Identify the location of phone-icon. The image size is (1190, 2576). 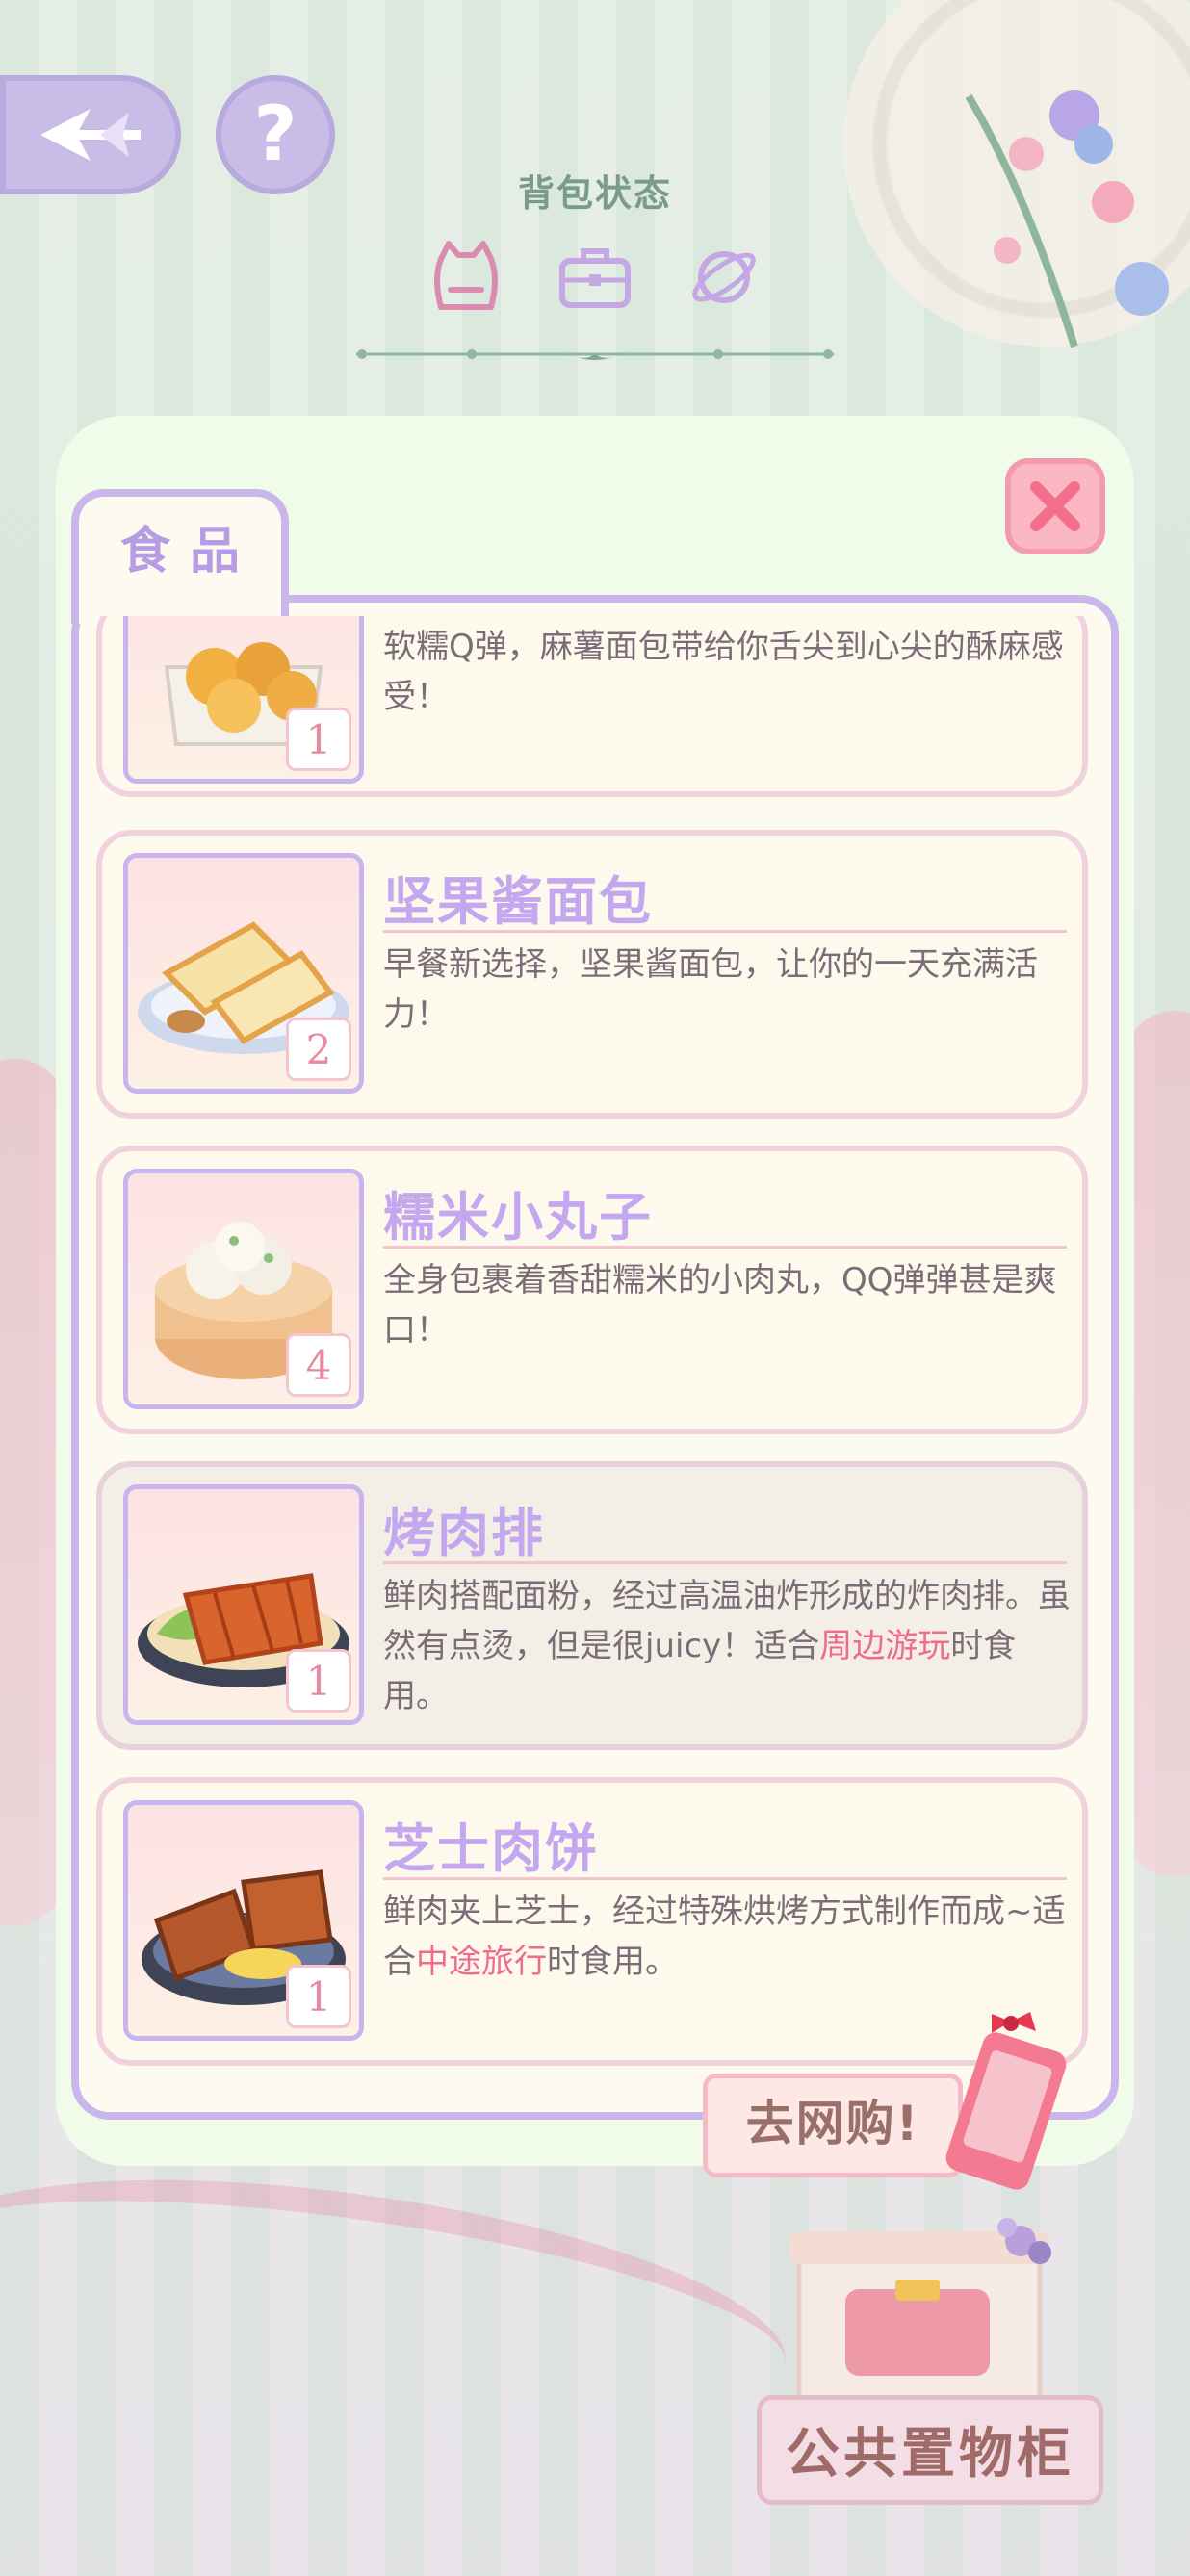
(1006, 2101).